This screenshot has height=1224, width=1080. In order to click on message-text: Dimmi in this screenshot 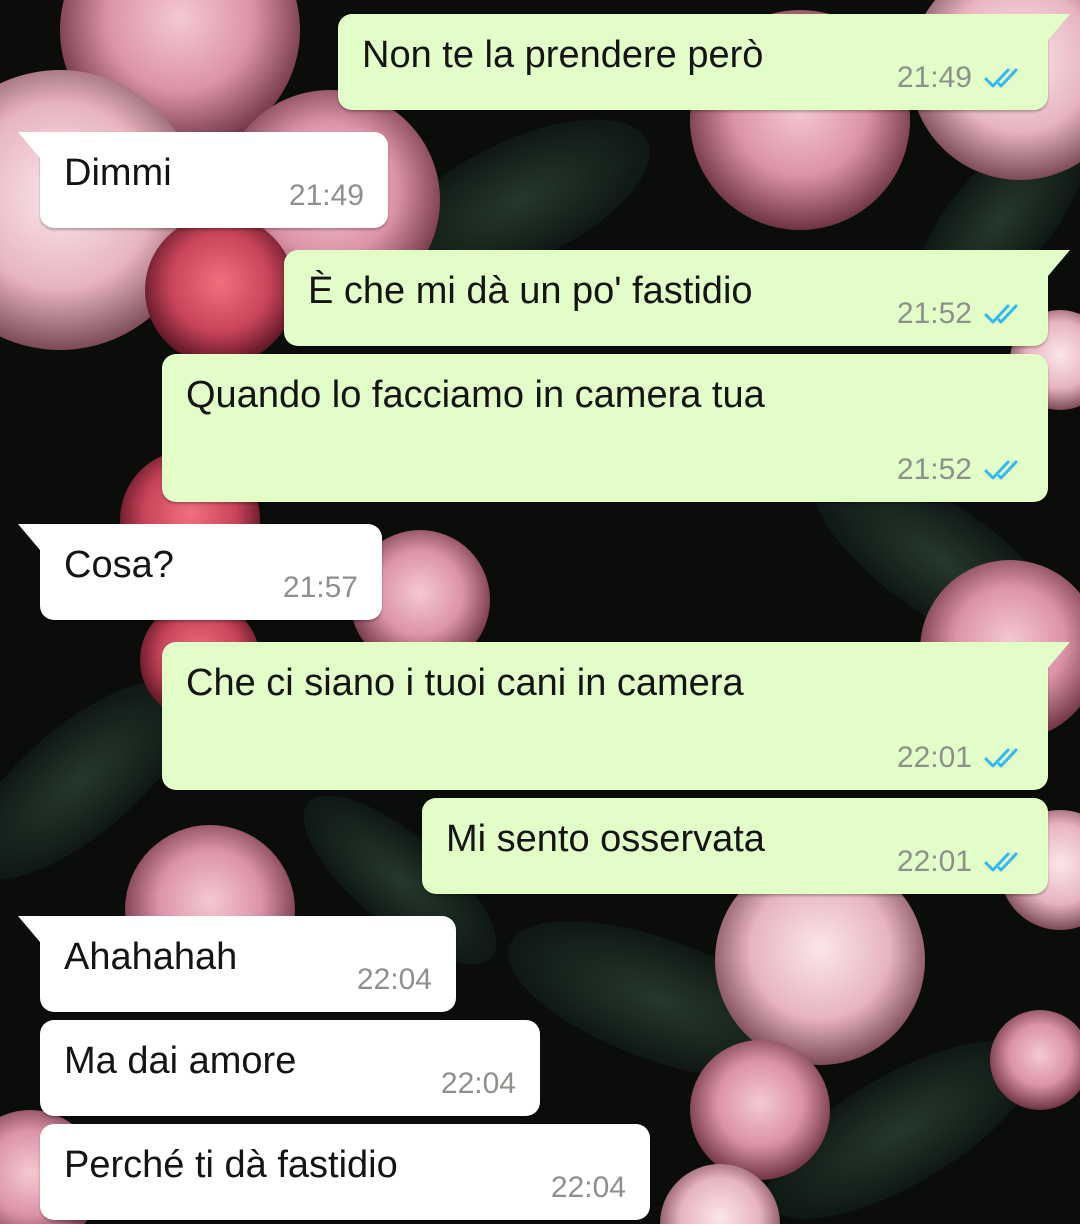, I will do `click(118, 173)`.